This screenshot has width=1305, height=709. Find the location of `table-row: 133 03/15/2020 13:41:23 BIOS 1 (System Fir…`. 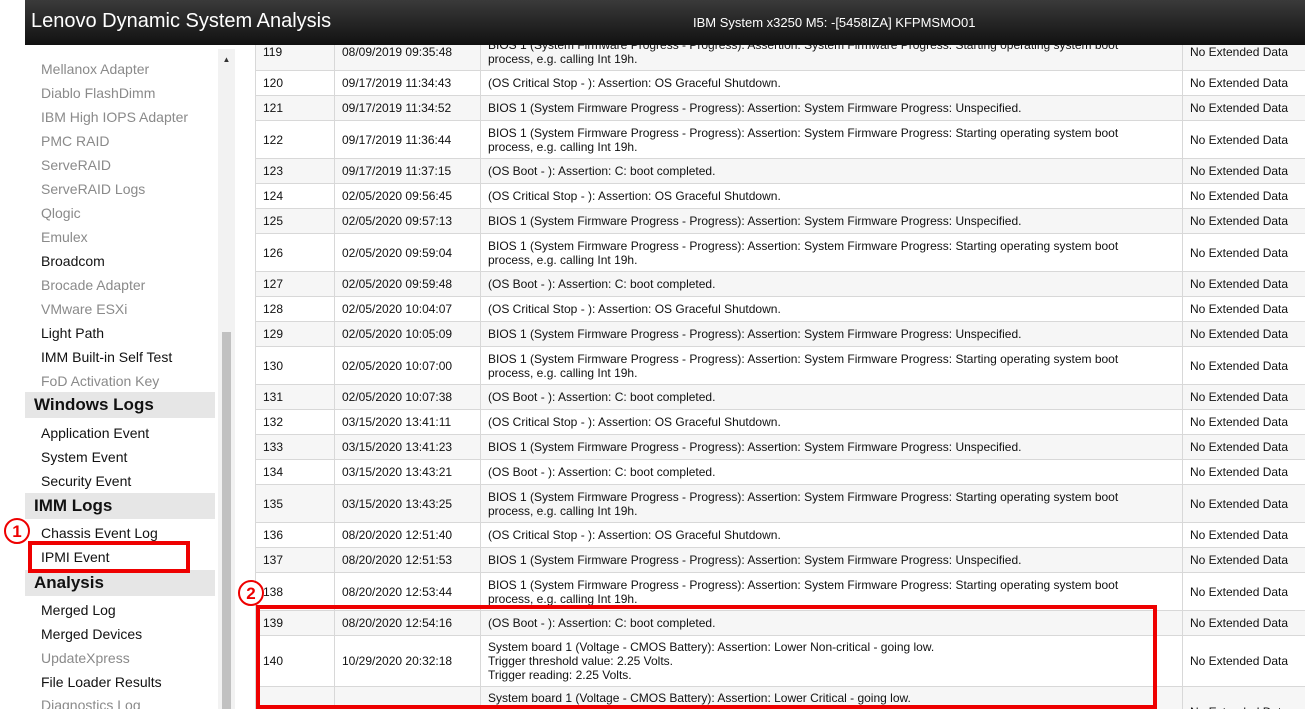

table-row: 133 03/15/2020 13:41:23 BIOS 1 (System Fir… is located at coordinates (780, 447).